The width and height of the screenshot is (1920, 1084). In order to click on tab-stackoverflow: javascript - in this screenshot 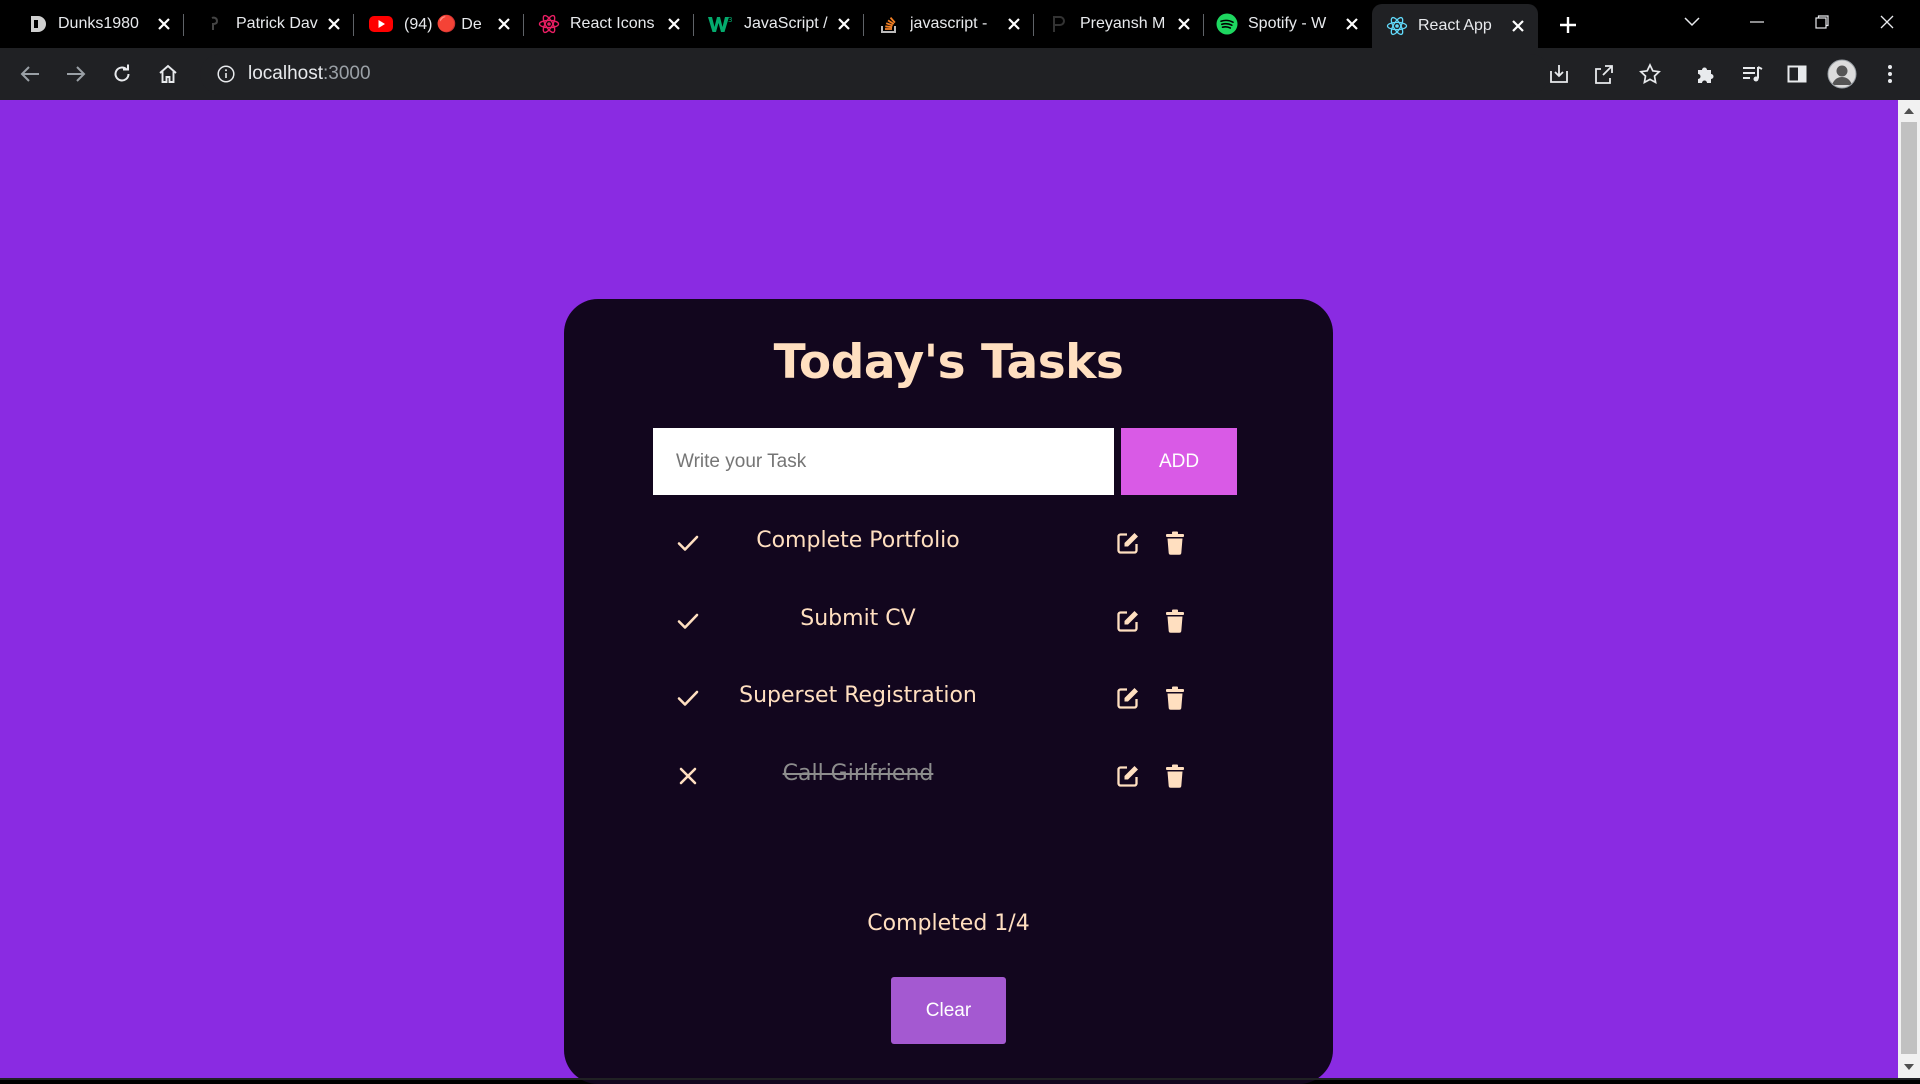, I will do `click(949, 24)`.